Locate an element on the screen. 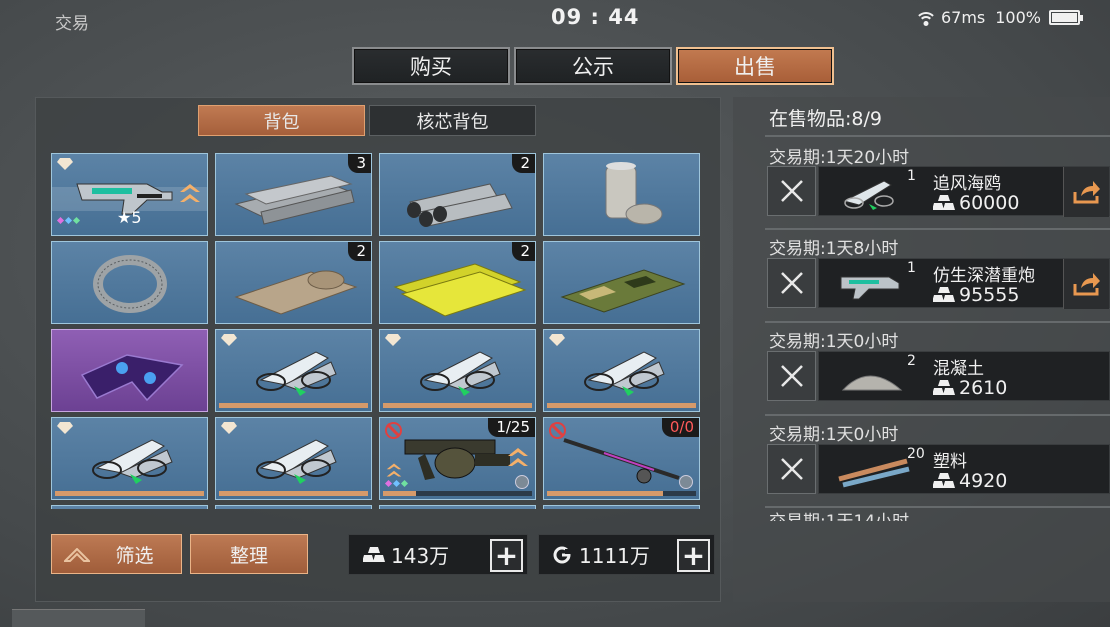 The height and width of the screenshot is (627, 1110). listing-price: 60000 is located at coordinates (976, 203).